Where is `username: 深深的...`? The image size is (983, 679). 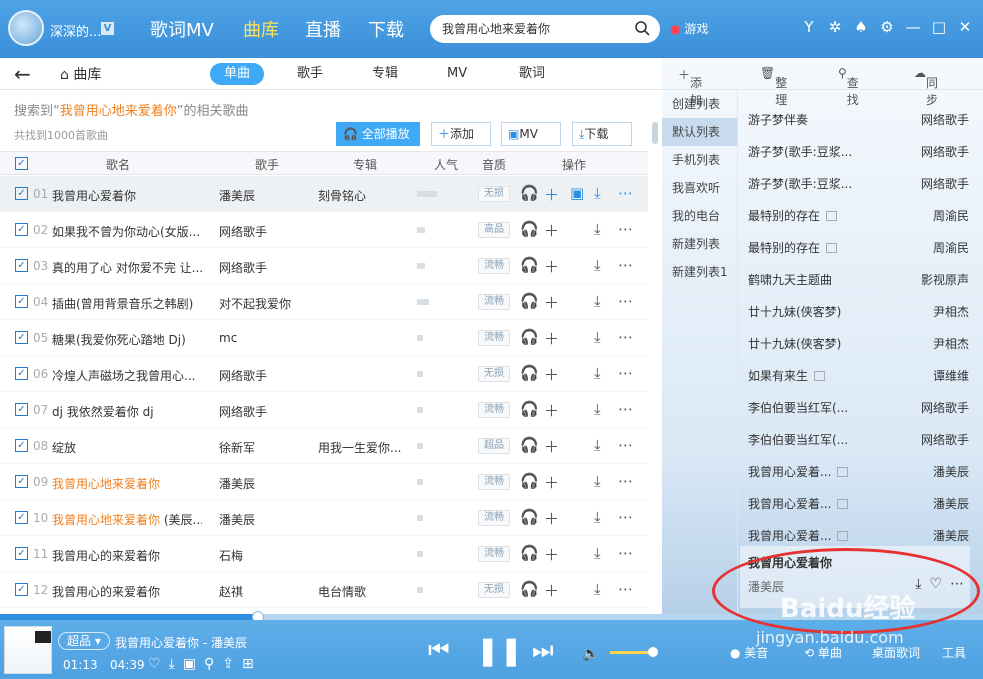 username: 深深的... is located at coordinates (75, 30).